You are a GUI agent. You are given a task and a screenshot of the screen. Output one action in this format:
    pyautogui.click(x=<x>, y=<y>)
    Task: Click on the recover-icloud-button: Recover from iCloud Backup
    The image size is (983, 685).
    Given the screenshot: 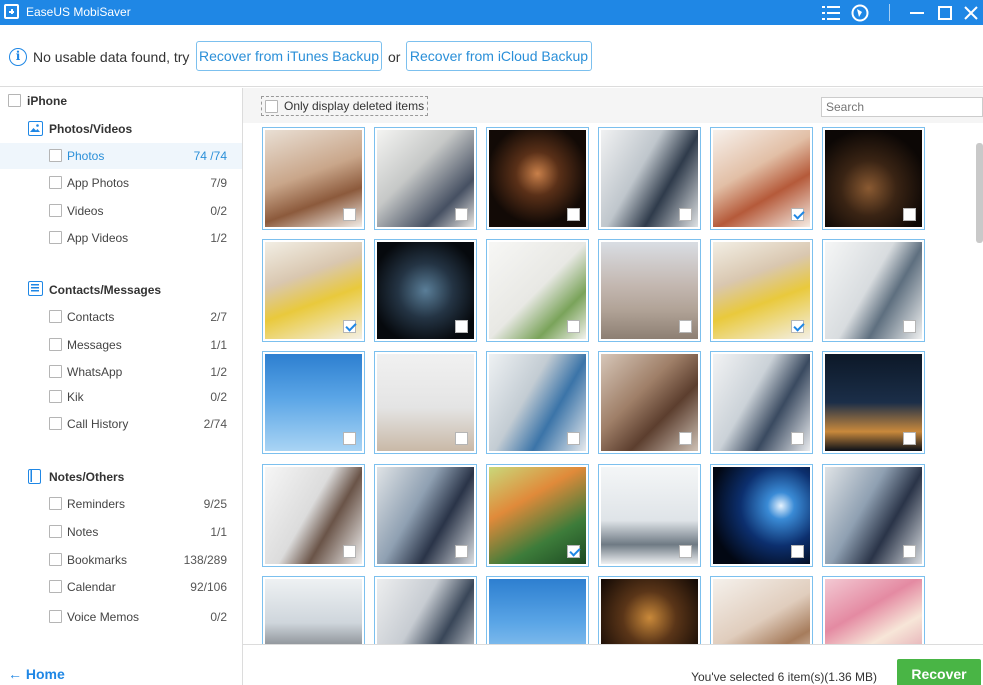 What is the action you would take?
    pyautogui.click(x=499, y=56)
    